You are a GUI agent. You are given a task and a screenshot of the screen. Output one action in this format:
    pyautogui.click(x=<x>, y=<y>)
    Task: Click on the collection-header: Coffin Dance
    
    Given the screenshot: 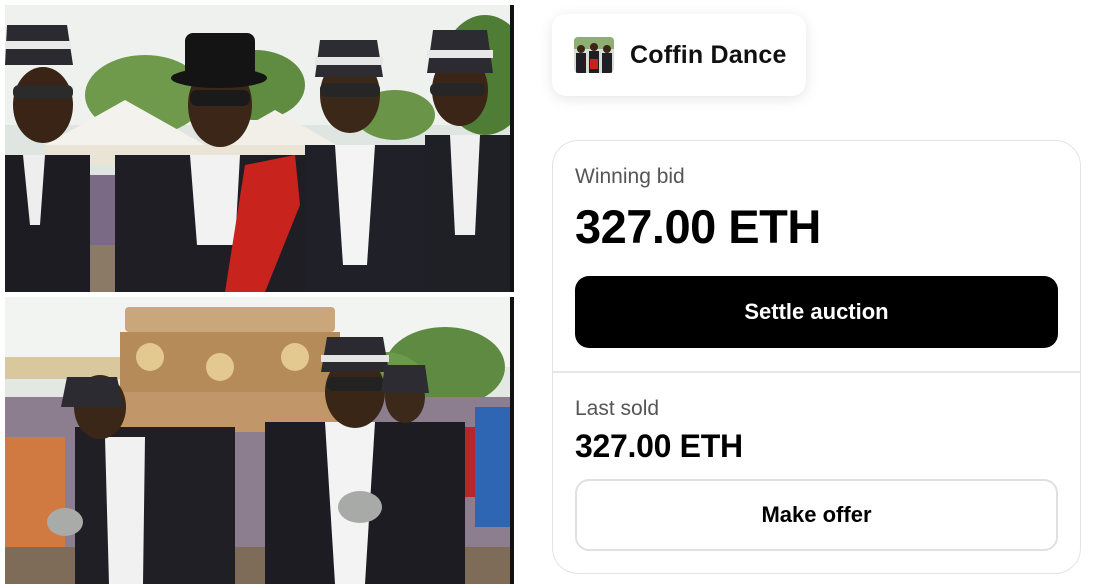 What is the action you would take?
    pyautogui.click(x=679, y=55)
    